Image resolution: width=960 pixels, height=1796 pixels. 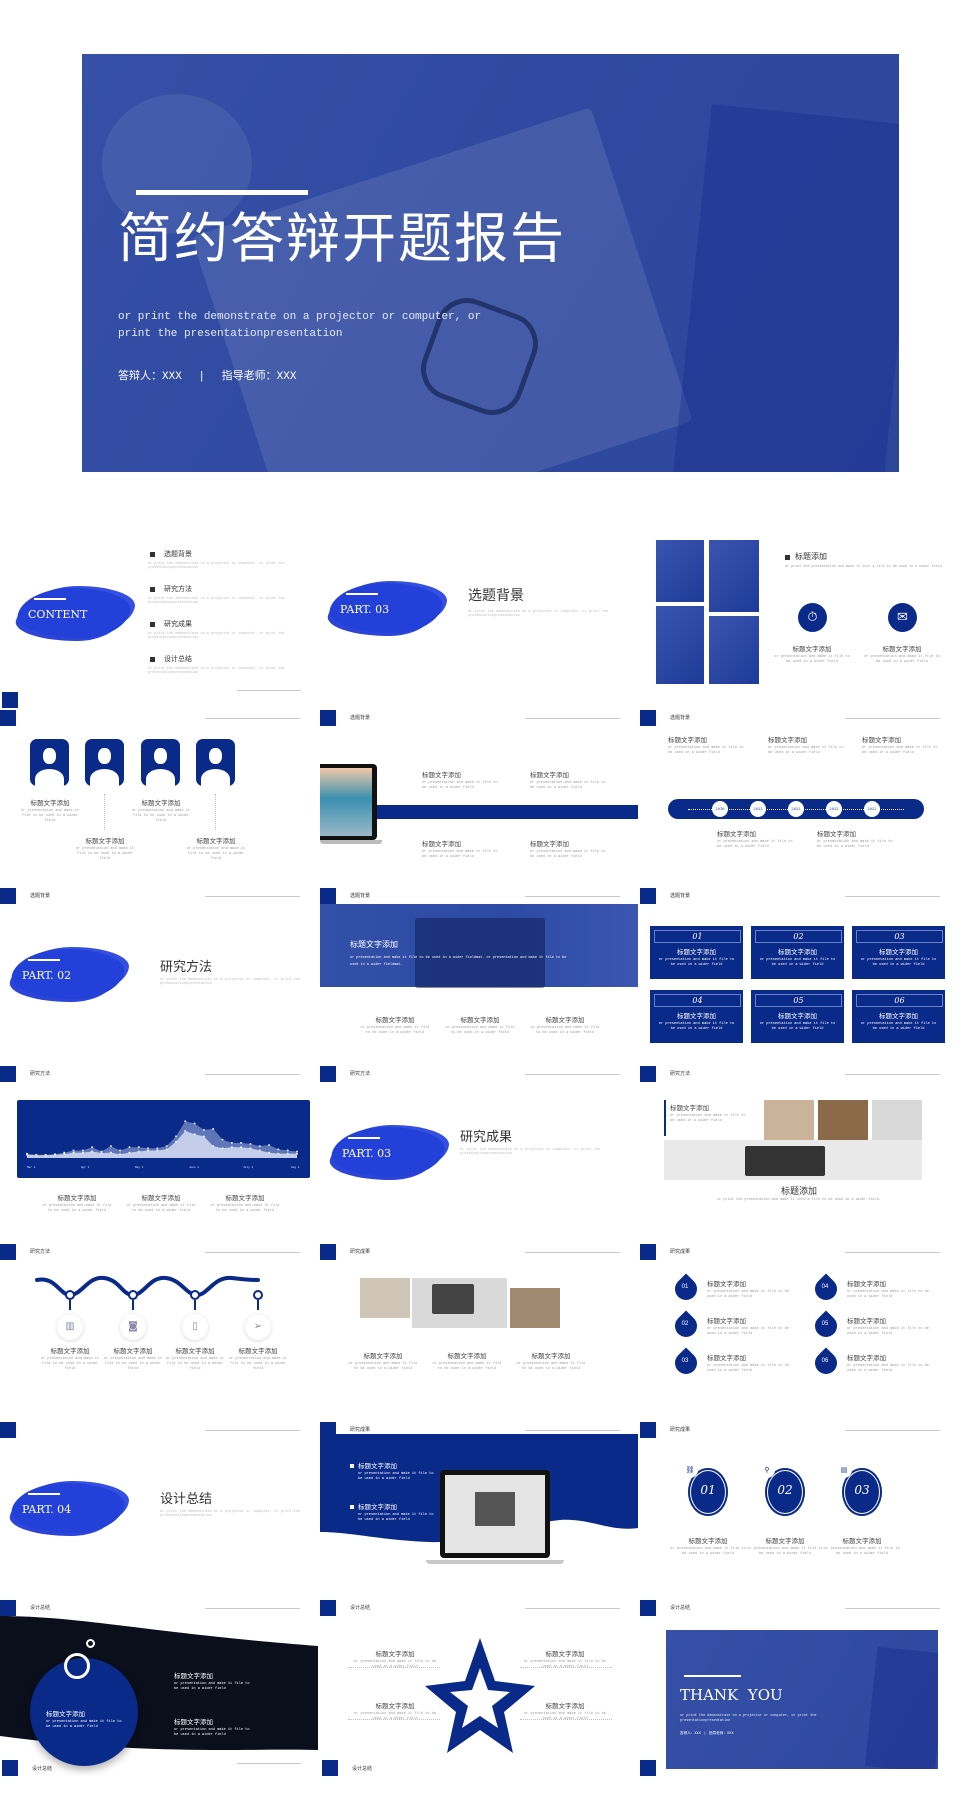 I want to click on contents-item: 研究方法, so click(x=178, y=589).